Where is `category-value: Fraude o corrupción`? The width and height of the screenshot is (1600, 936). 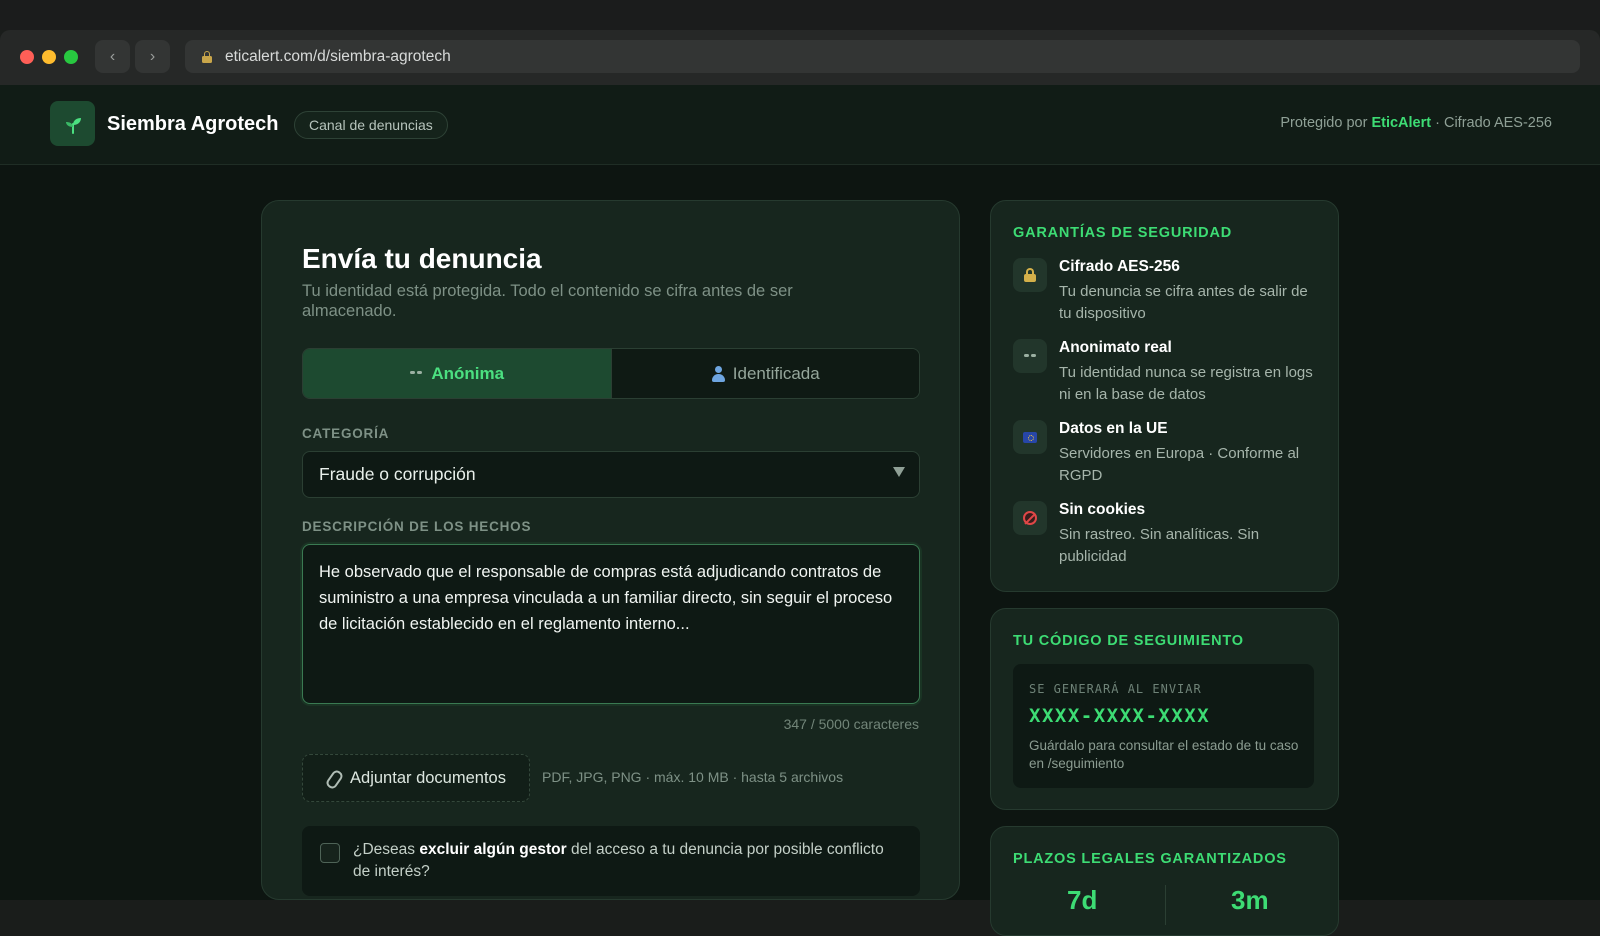
category-value: Fraude o corrupción is located at coordinates (397, 474).